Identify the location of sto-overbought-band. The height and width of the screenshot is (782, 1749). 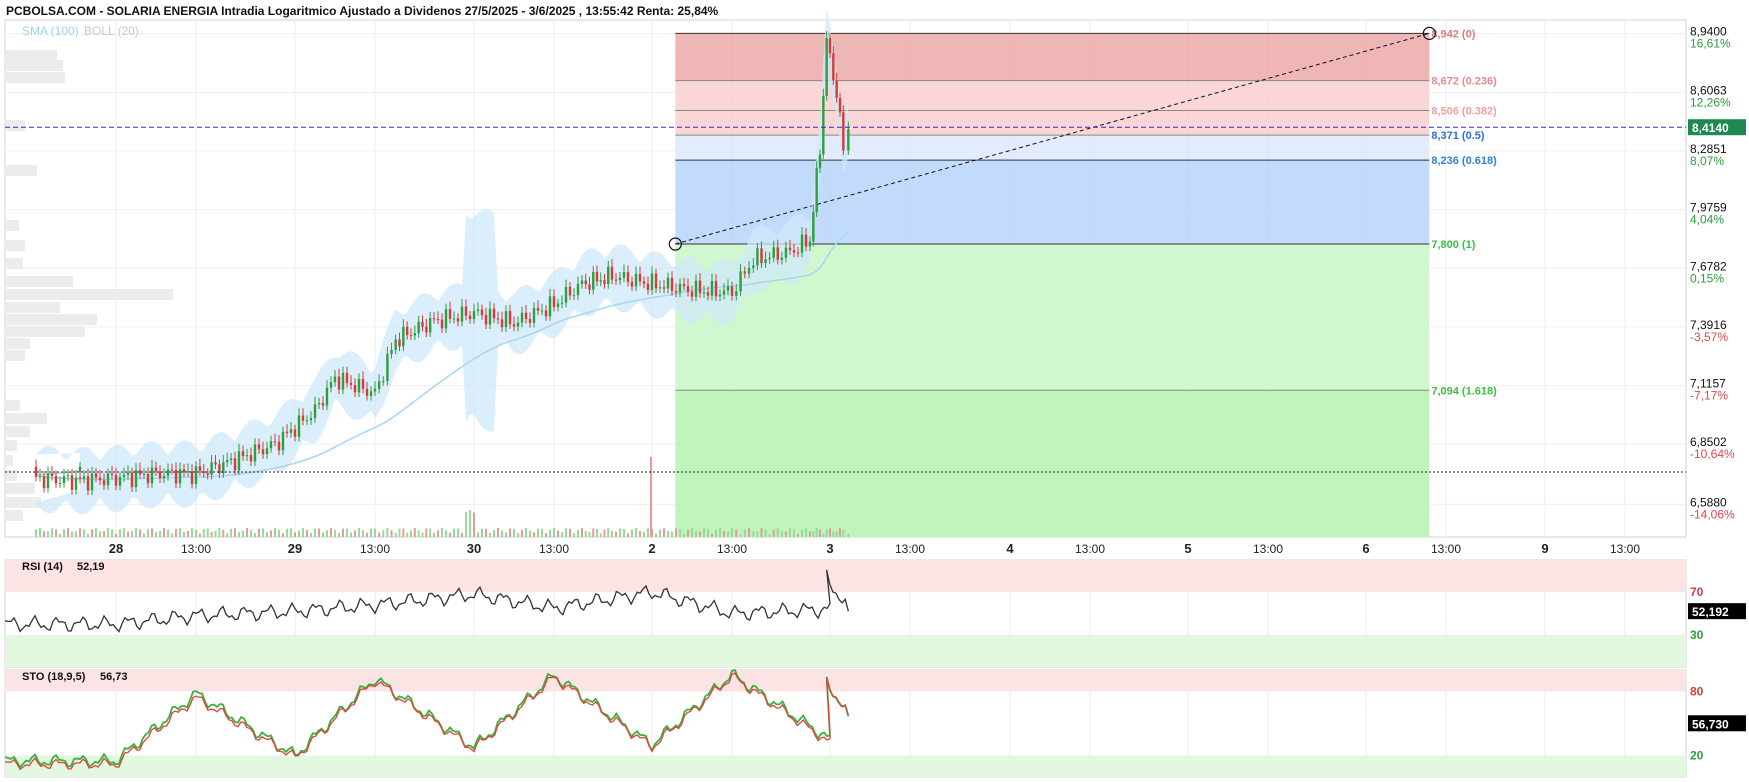
(845, 681).